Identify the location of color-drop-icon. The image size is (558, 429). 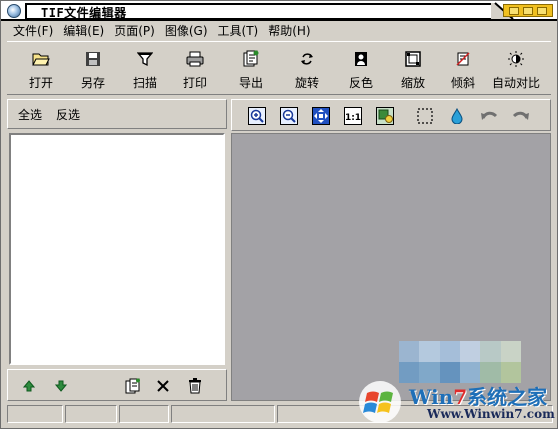
(457, 116).